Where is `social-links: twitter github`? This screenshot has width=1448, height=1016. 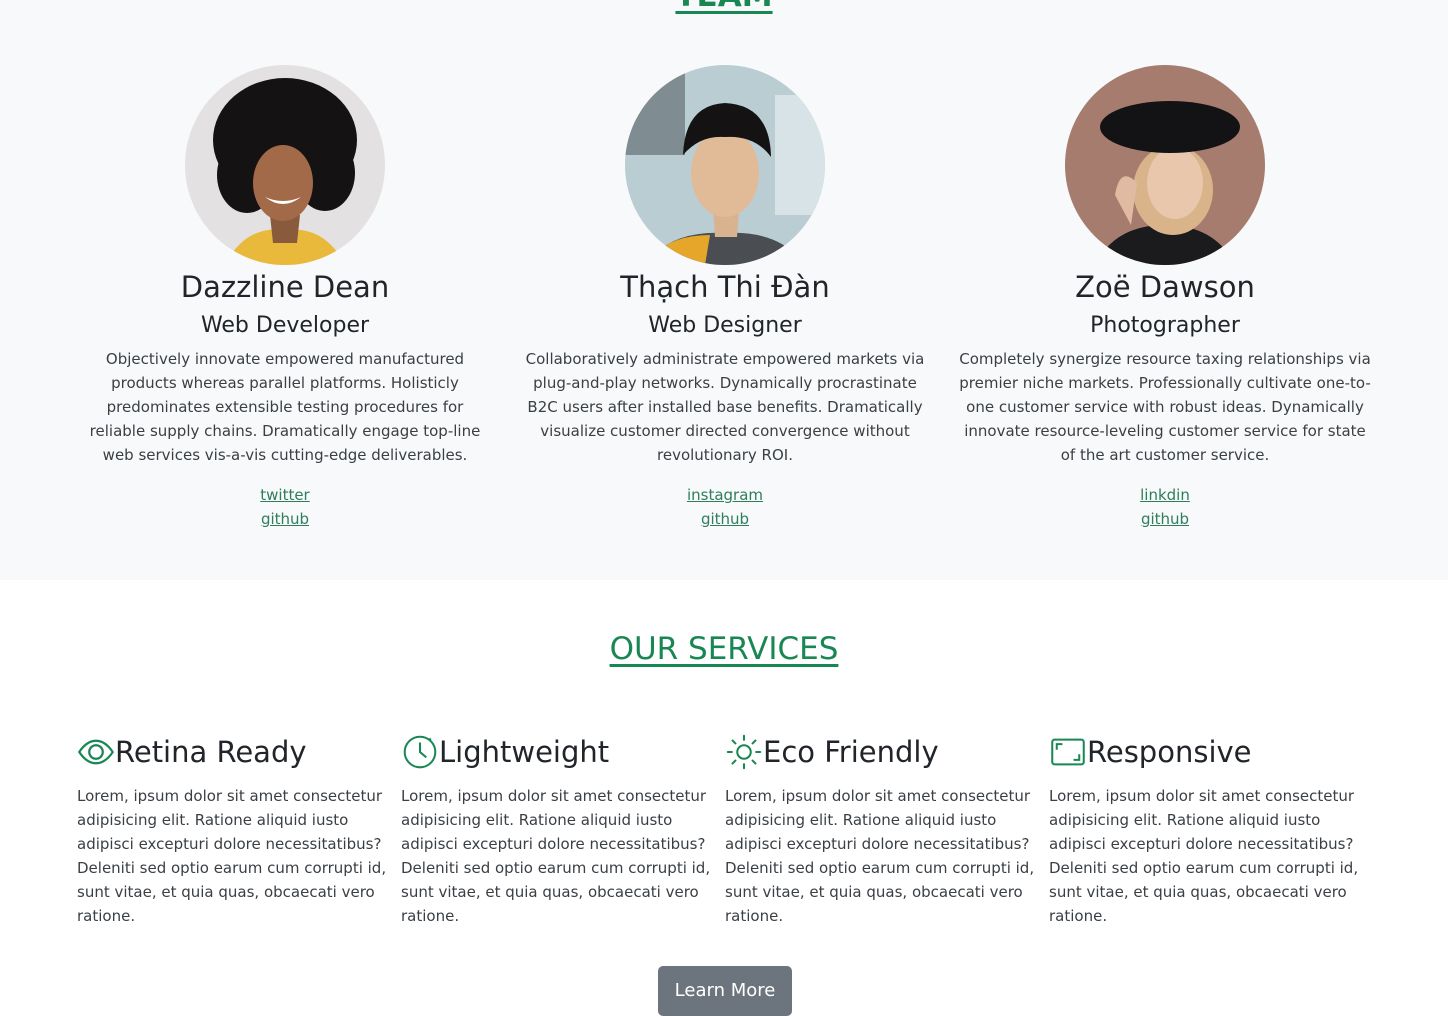
social-links: twitter github is located at coordinates (285, 507).